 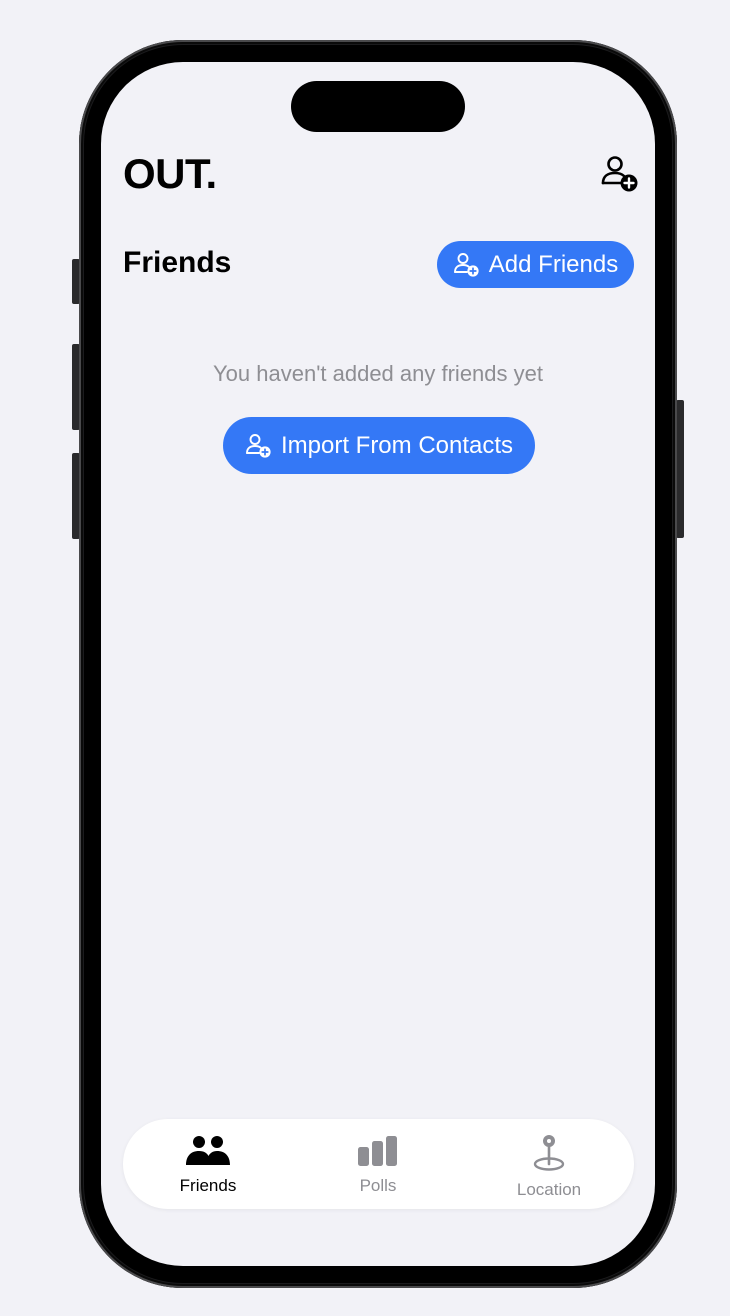 I want to click on import-from-contacts-button: Import From Contacts, so click(x=379, y=445).